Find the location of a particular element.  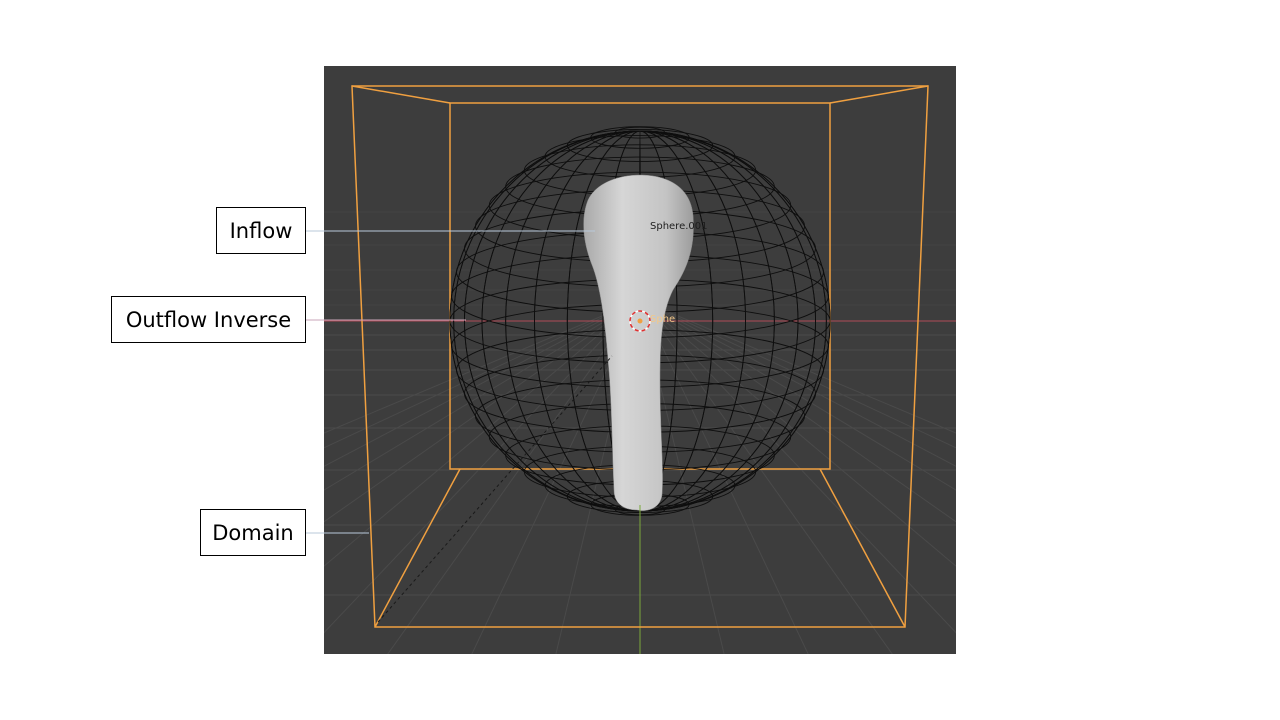

domain-label: Domain is located at coordinates (253, 532).